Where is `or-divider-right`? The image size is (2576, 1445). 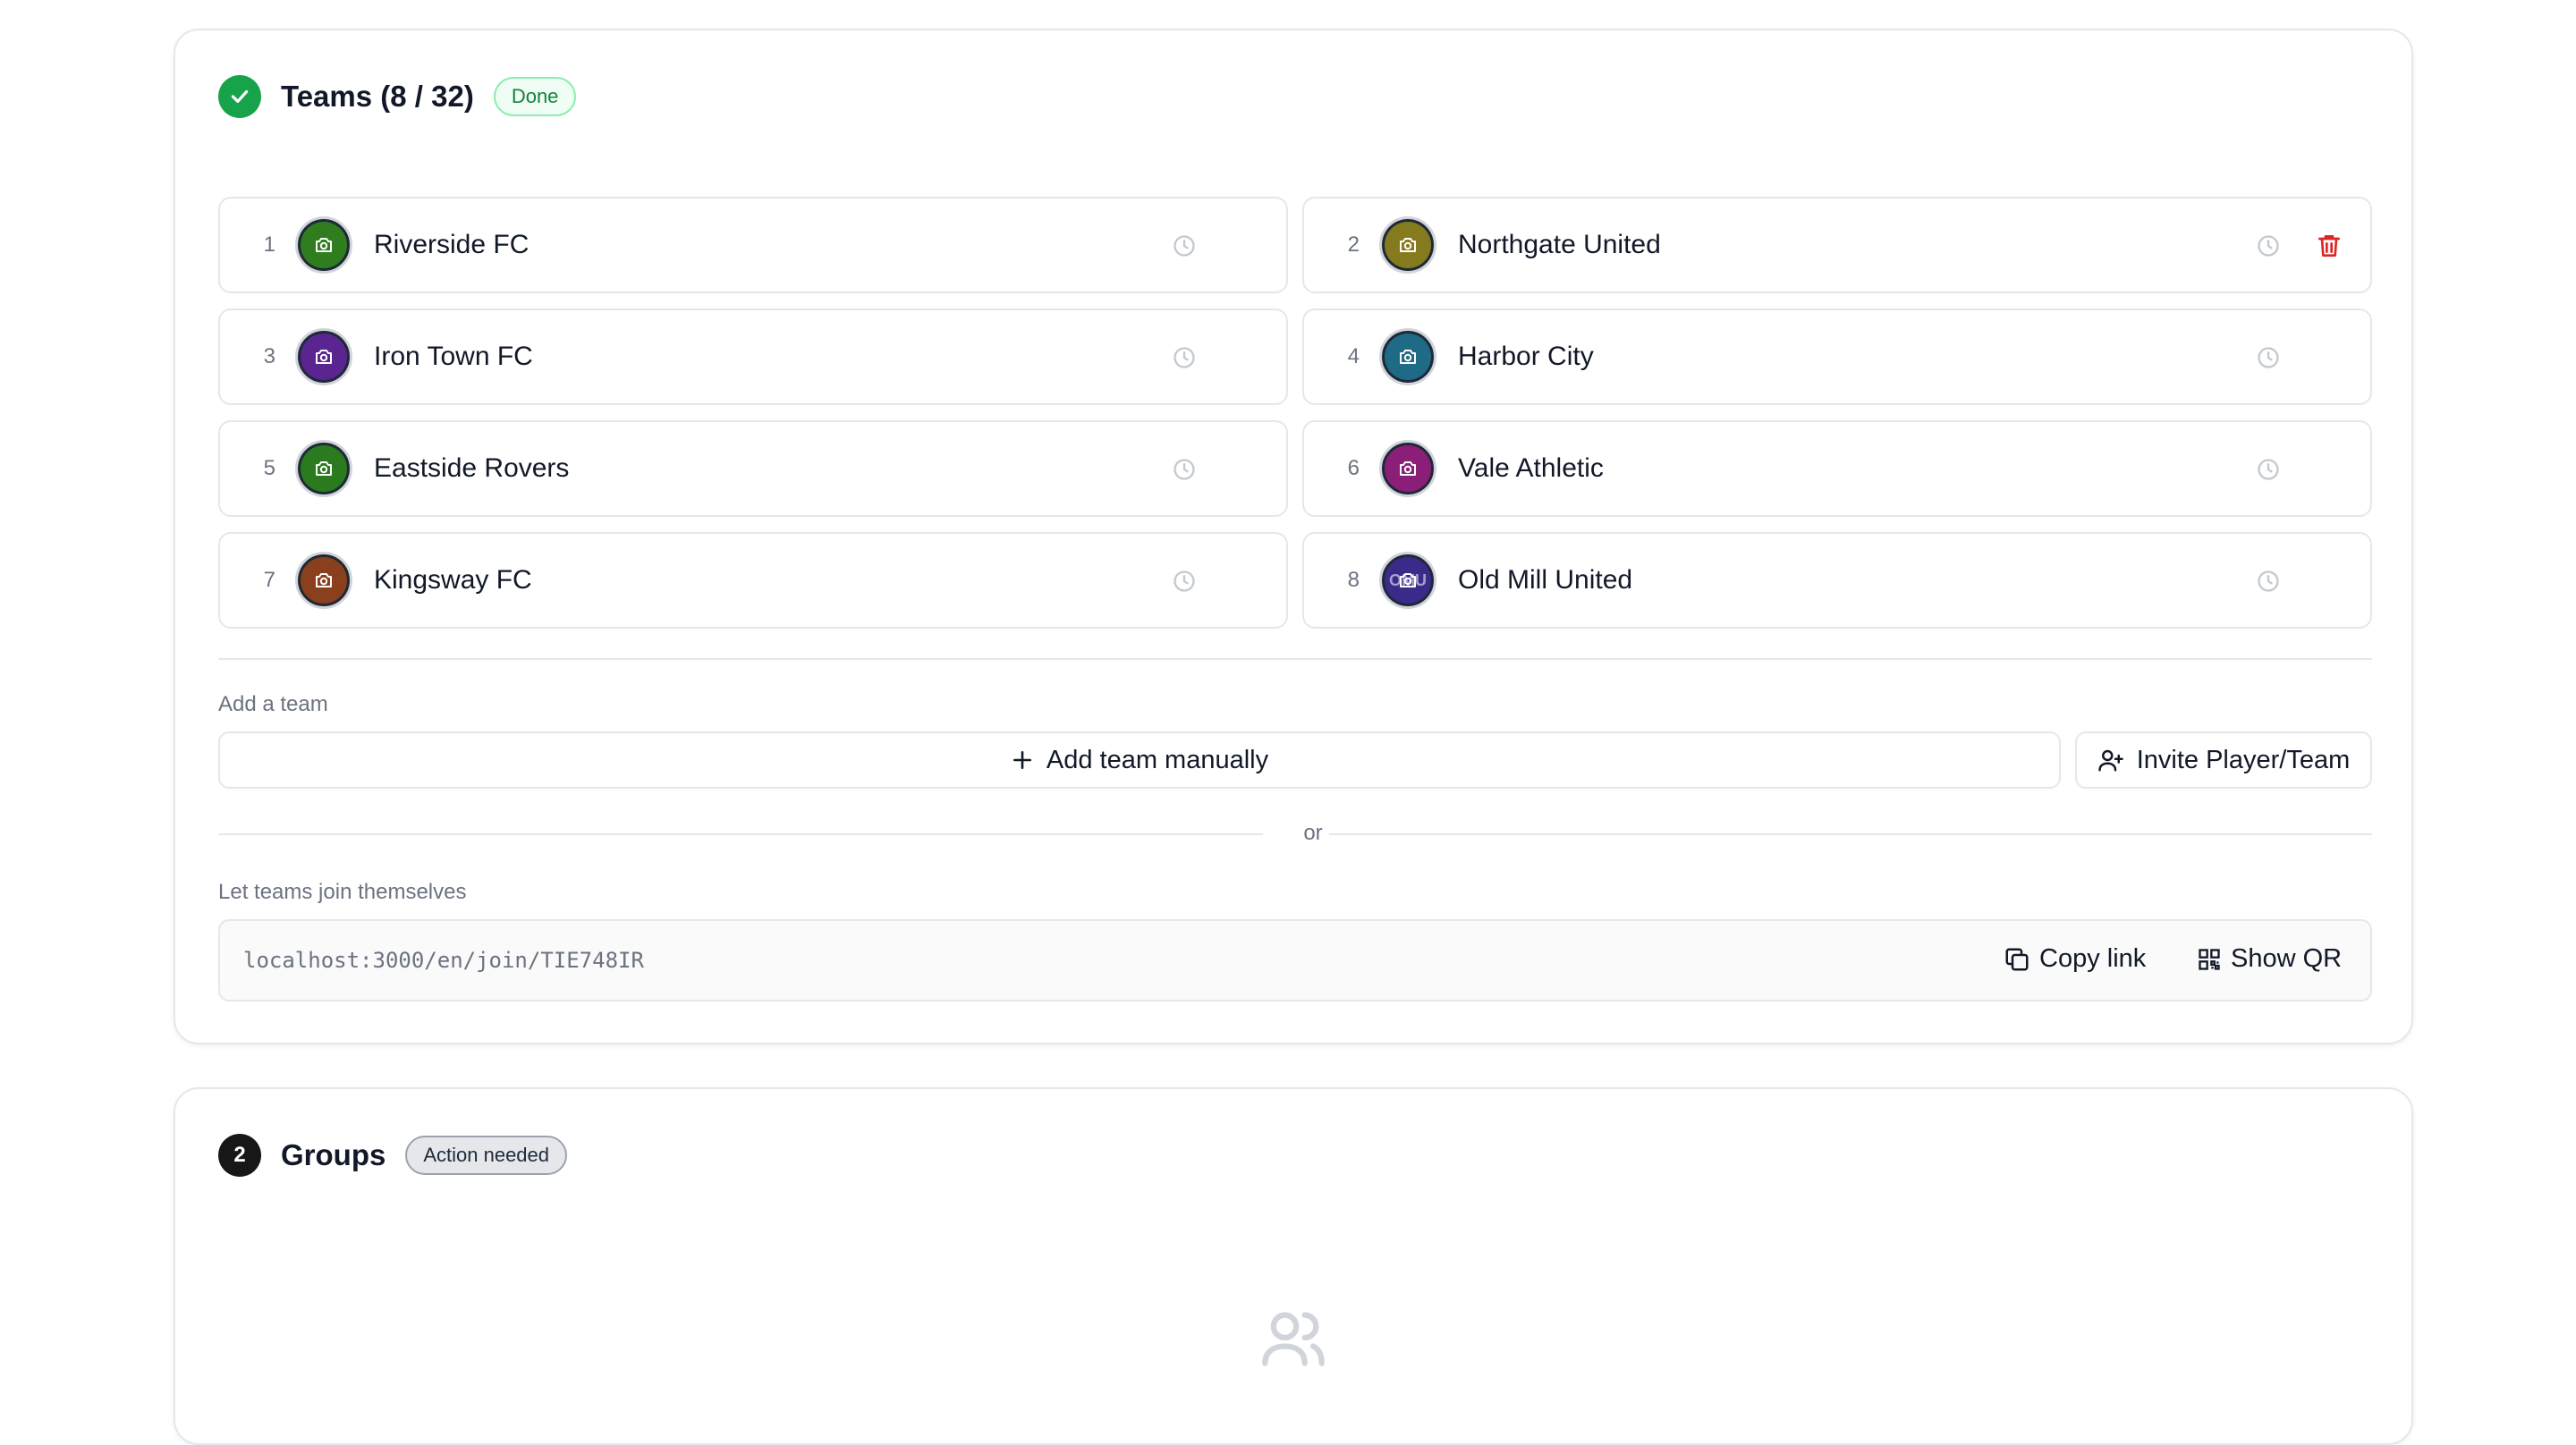
or-divider-right is located at coordinates (1850, 834).